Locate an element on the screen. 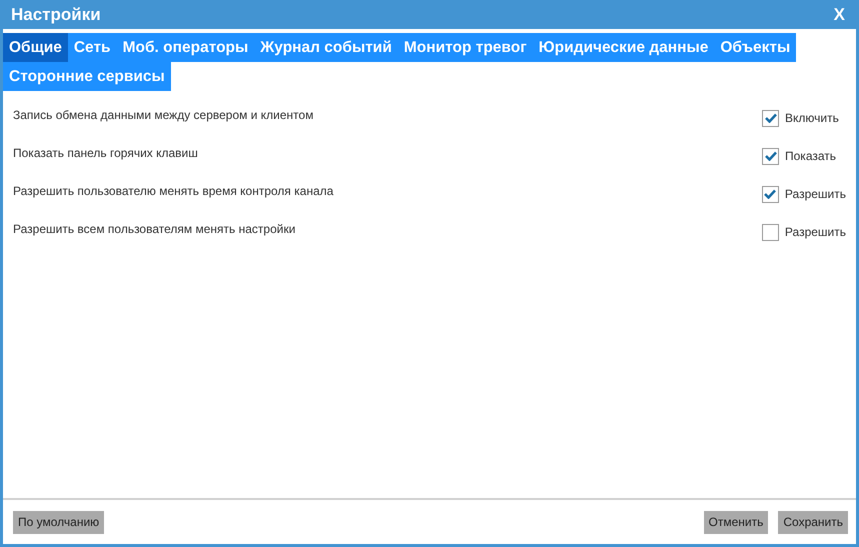  tab: Сторонние сервисы is located at coordinates (87, 76).